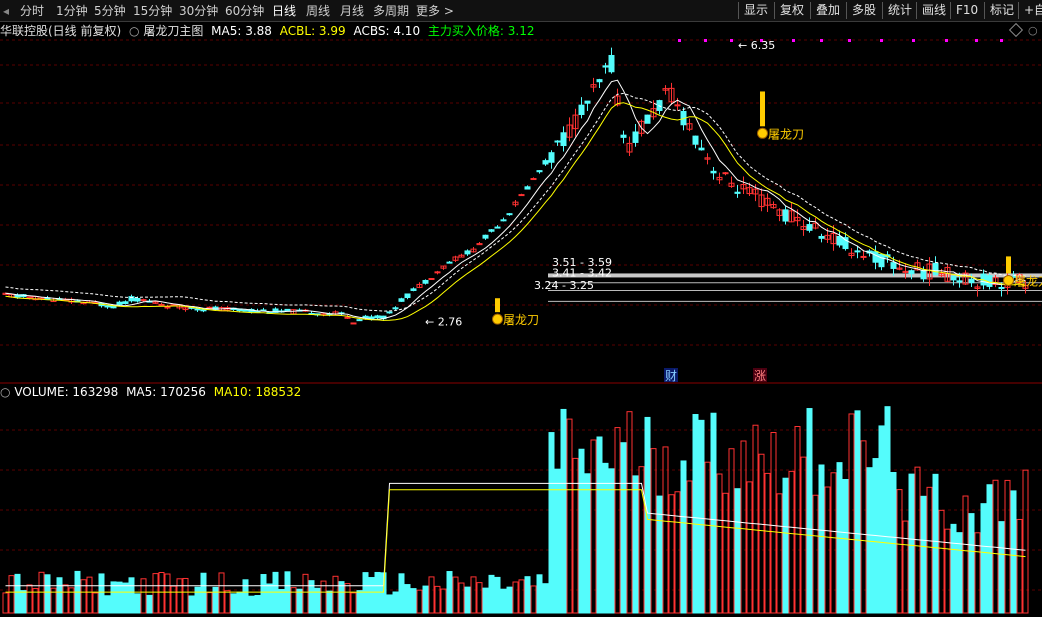  I want to click on signal-label: 屠龙刀, so click(1028, 281).